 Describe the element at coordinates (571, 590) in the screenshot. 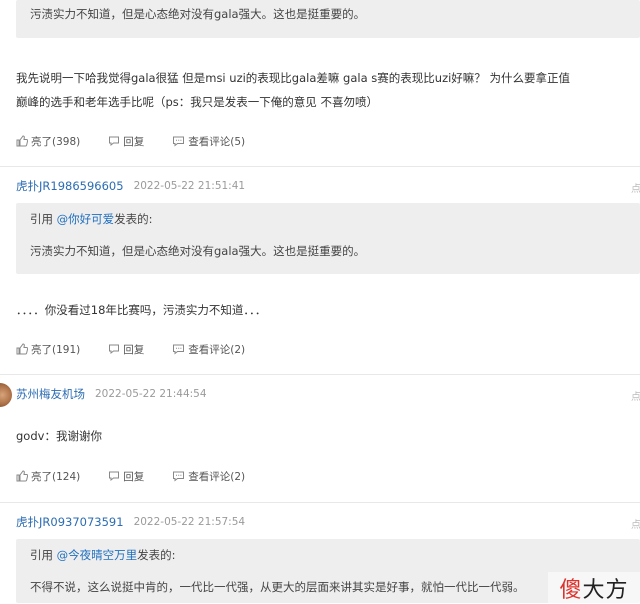

I see `watermark-first-char: 傻` at that location.